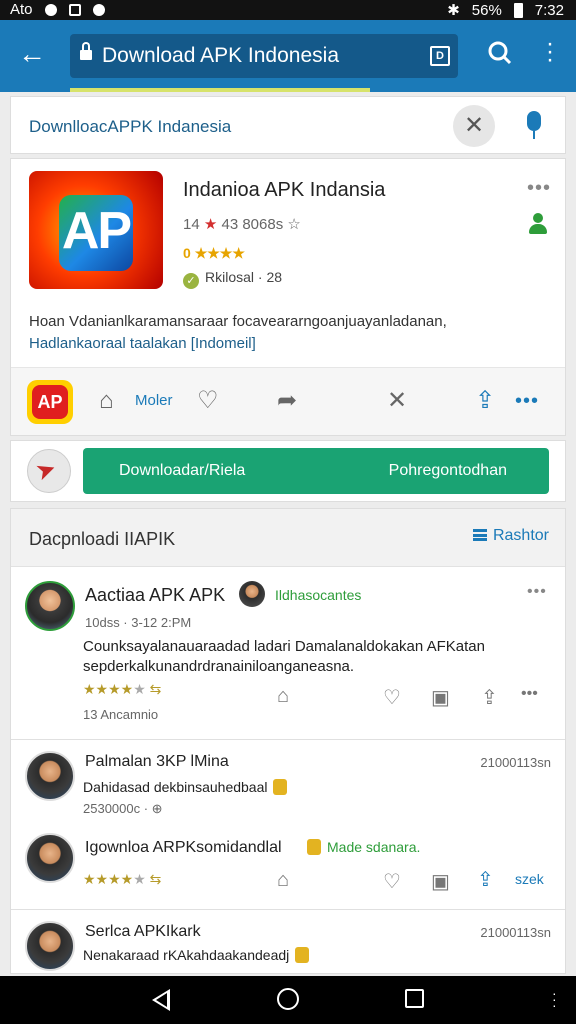 This screenshot has height=1024, width=576. I want to click on more-options-icon: •••, so click(527, 401).